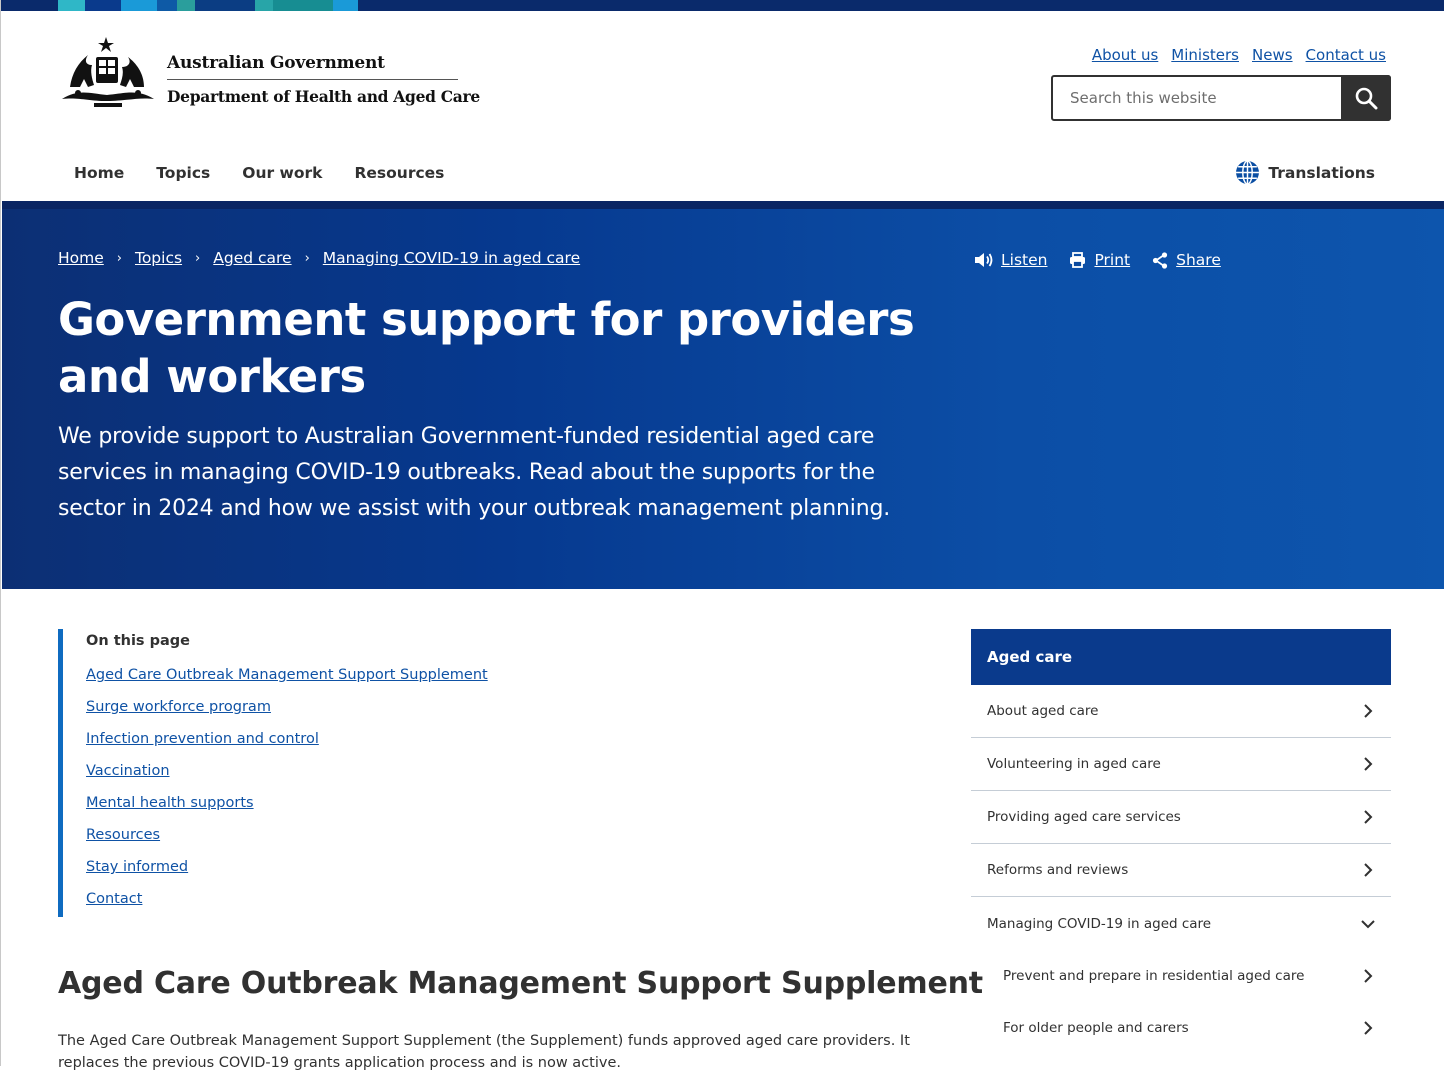  I want to click on side-nav-item-volunteering: Volunteering in aged care, so click(1181, 764).